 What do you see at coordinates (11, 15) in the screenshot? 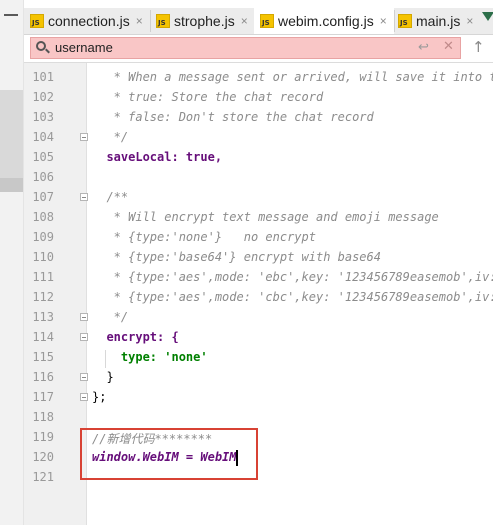
I see `minimize-icon` at bounding box center [11, 15].